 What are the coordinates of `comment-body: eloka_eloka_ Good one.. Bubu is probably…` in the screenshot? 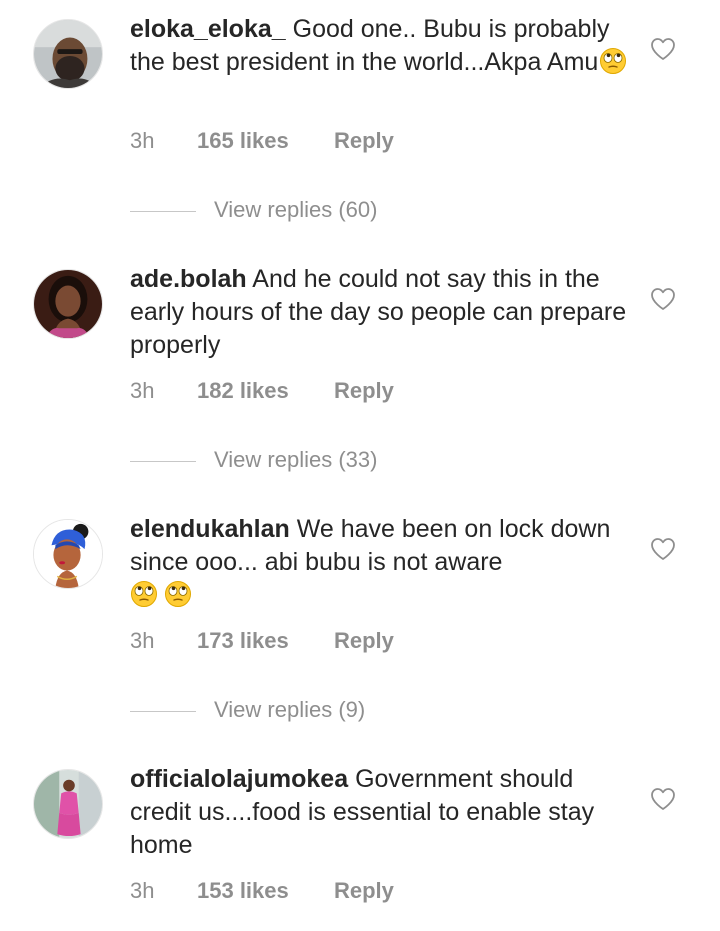 It's located at (385, 46).